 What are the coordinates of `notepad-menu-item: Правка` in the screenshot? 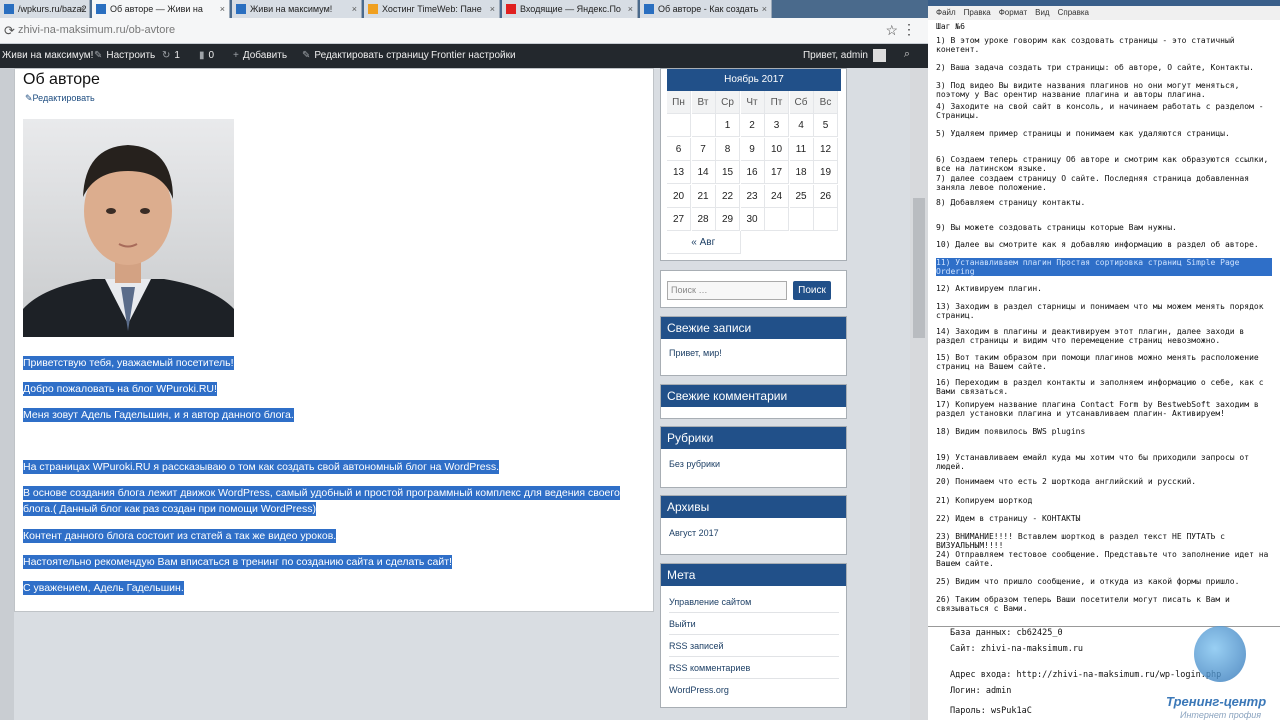 It's located at (977, 12).